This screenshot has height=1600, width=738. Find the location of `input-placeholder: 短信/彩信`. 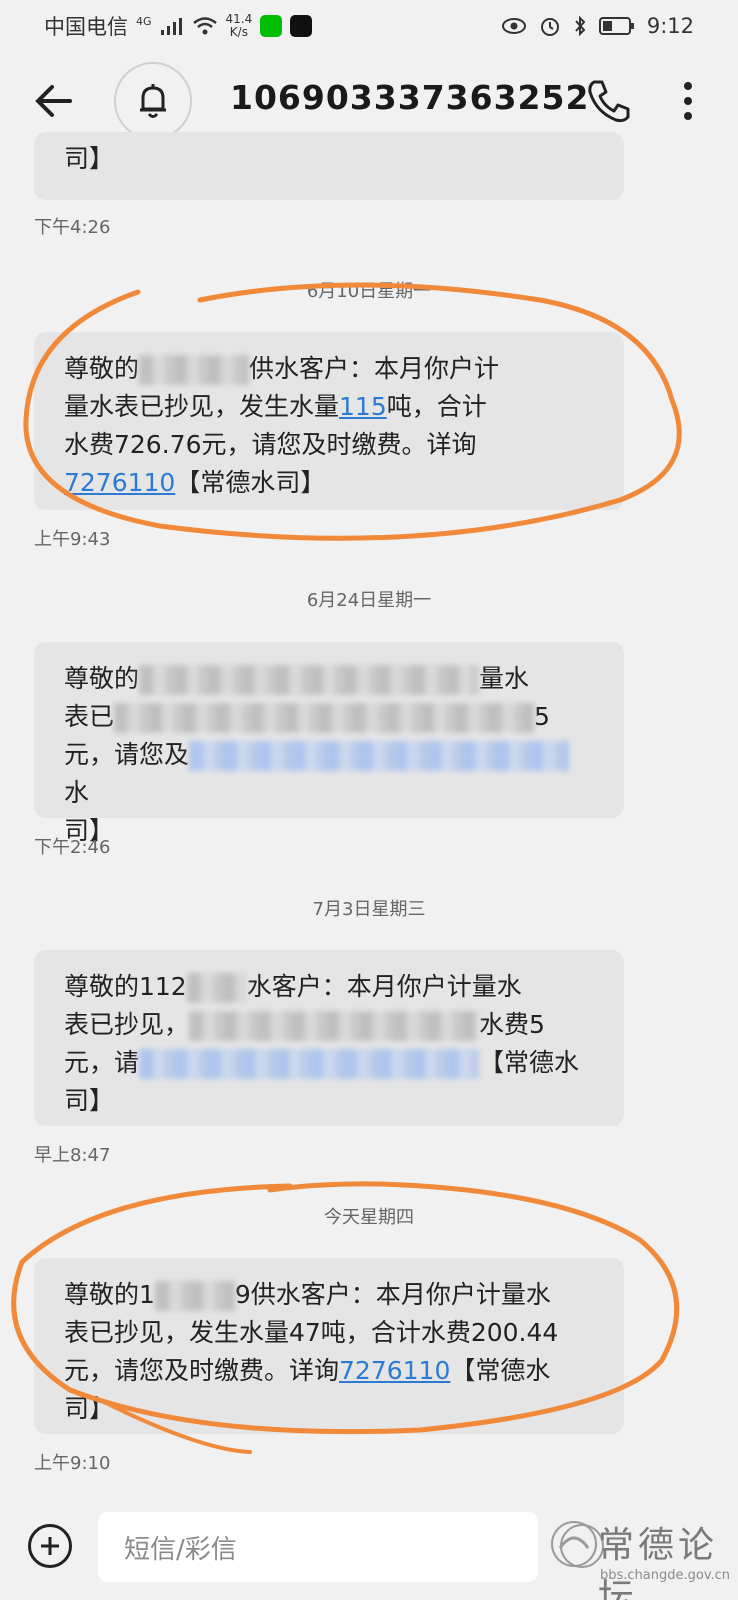

input-placeholder: 短信/彩信 is located at coordinates (180, 1549).